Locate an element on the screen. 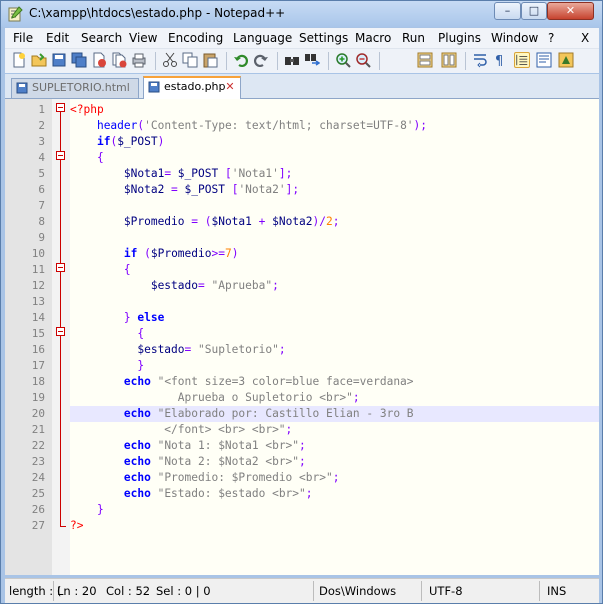 The height and width of the screenshot is (604, 603). print-icon is located at coordinates (139, 60).